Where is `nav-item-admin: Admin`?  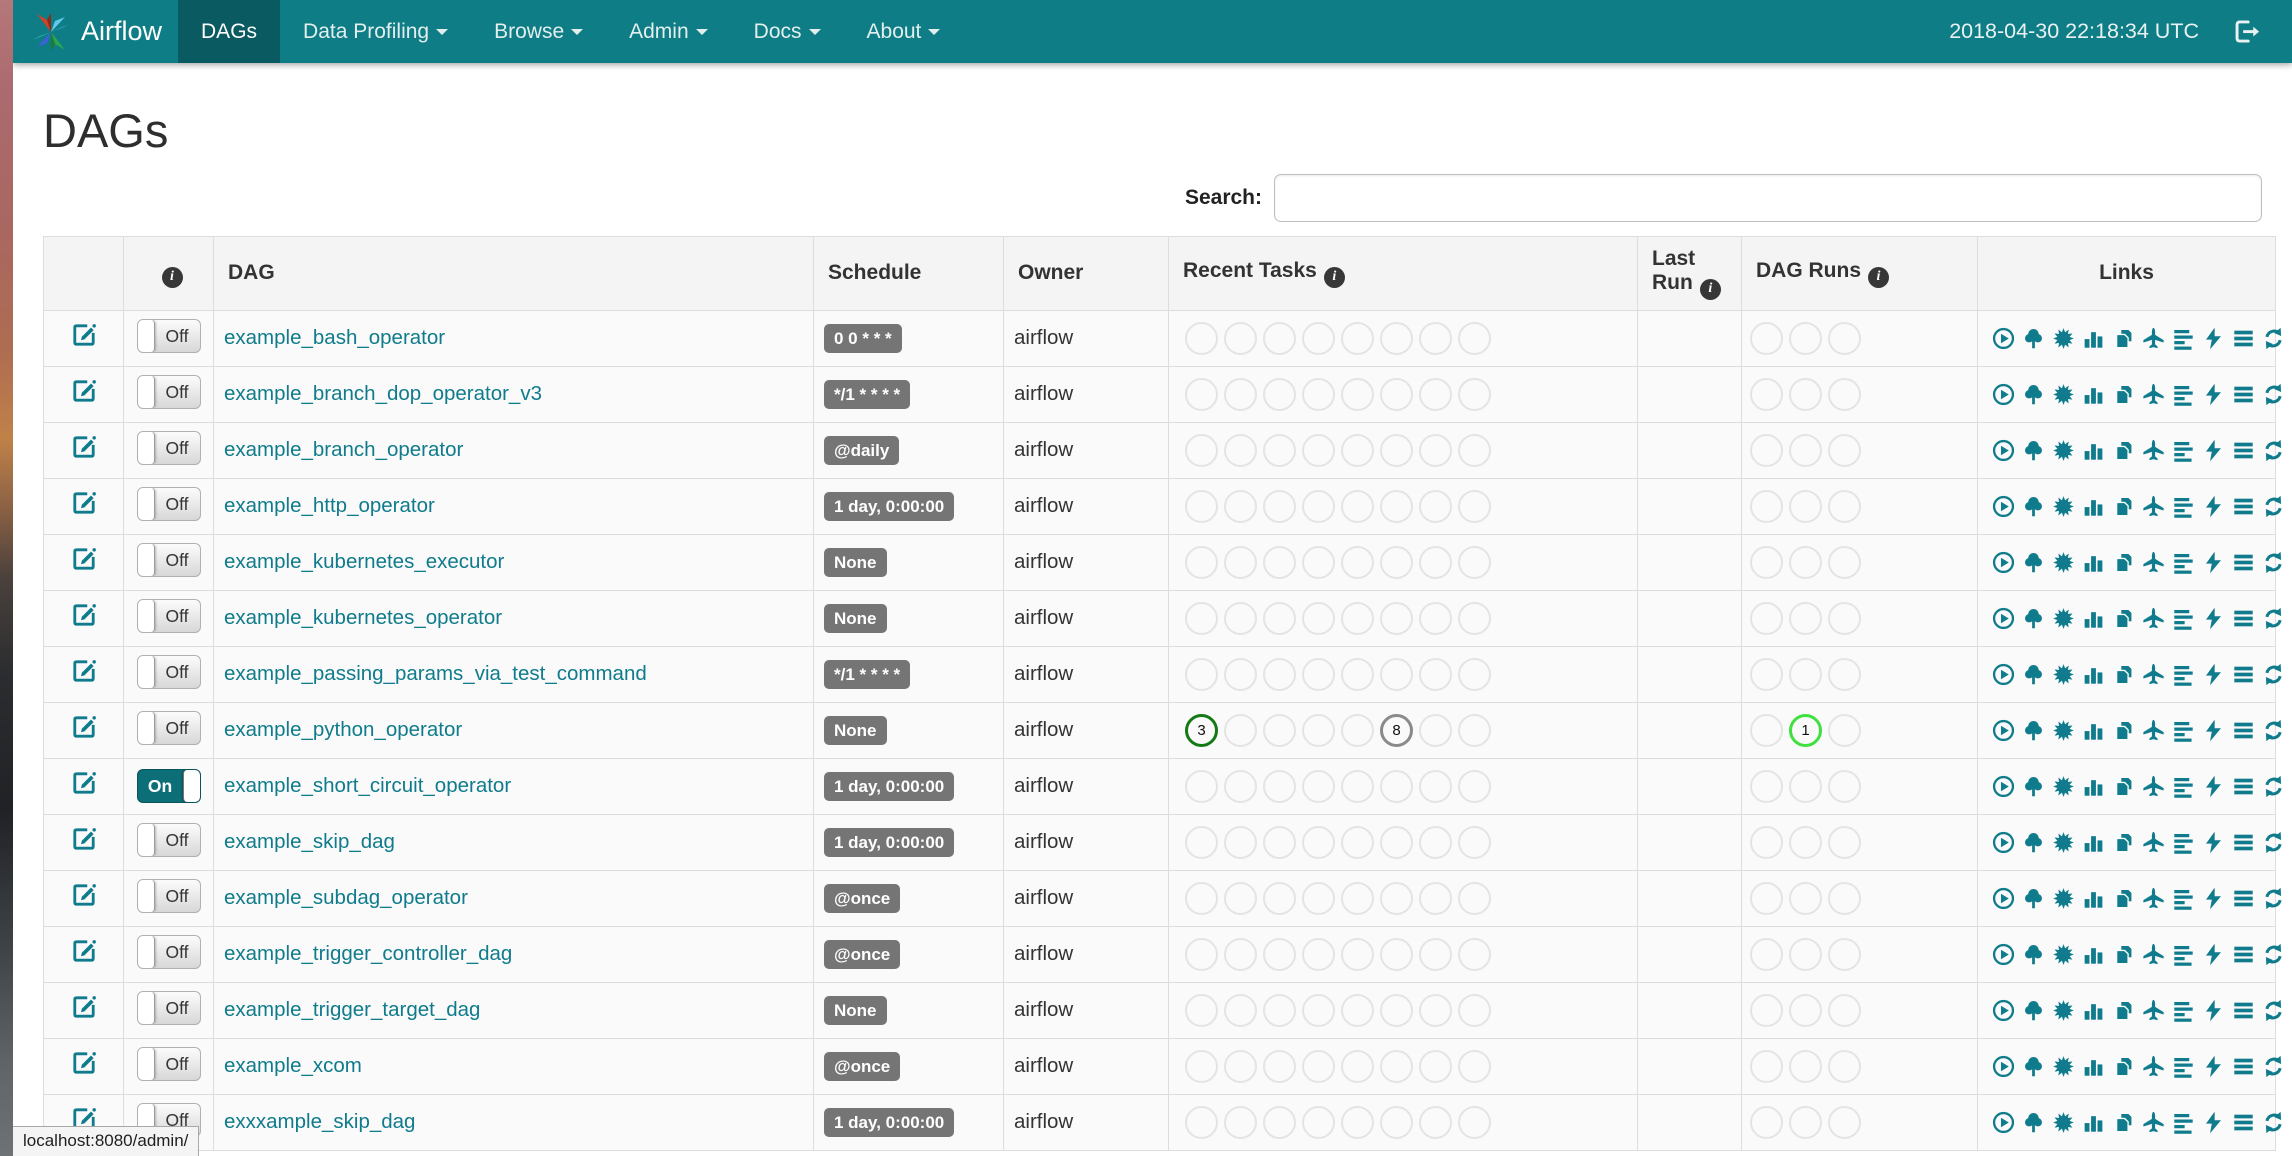 nav-item-admin: Admin is located at coordinates (668, 31).